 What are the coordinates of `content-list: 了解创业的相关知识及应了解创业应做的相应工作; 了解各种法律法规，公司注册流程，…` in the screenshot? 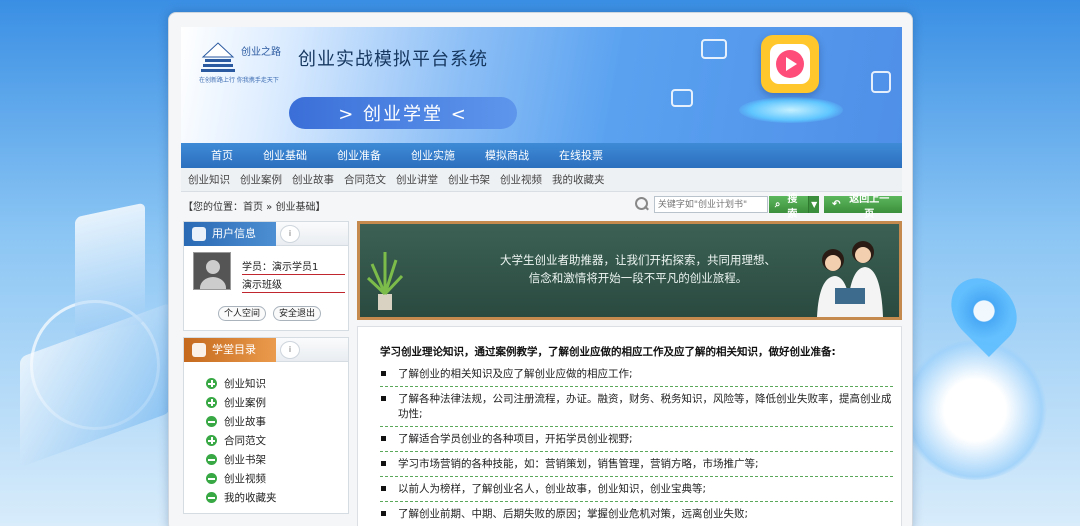 It's located at (636, 446).